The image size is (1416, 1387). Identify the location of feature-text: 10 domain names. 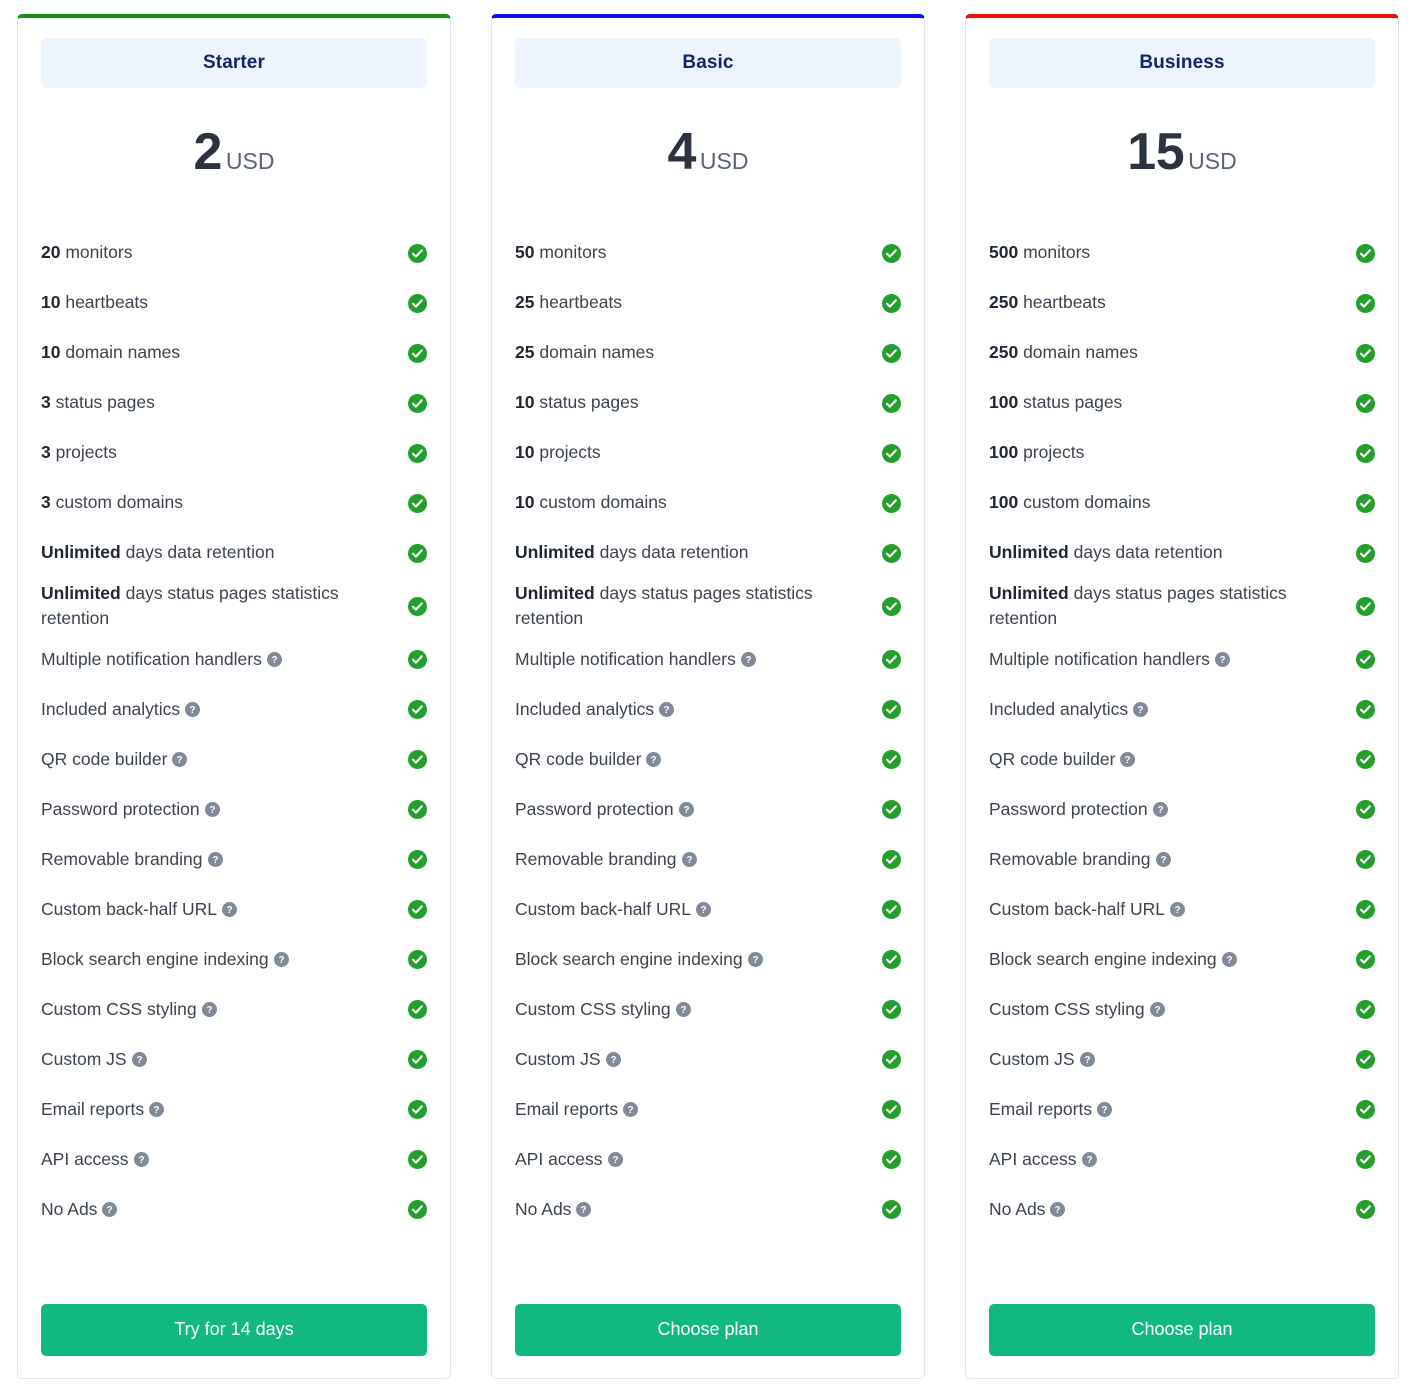
(217, 352).